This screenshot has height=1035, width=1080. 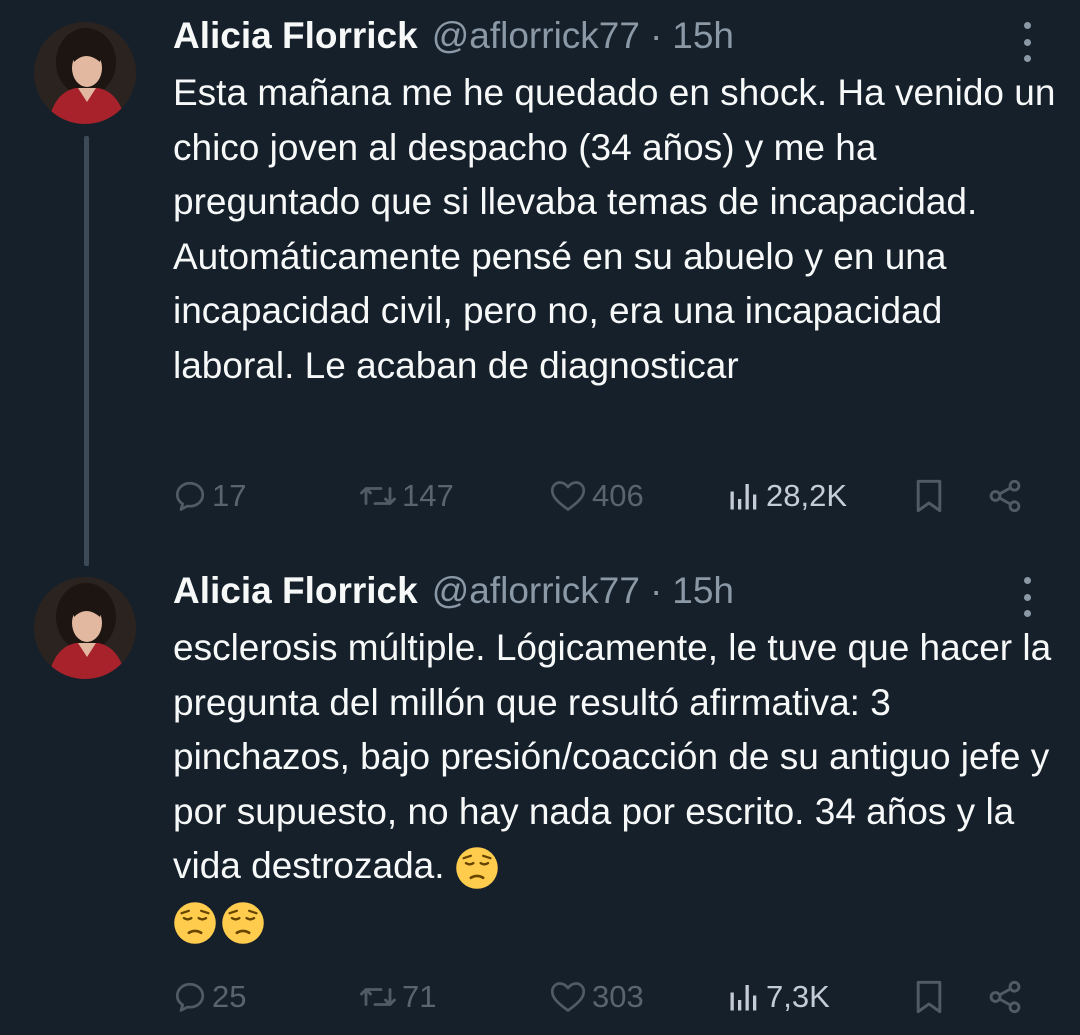 I want to click on reply-button: 25, so click(x=209, y=997).